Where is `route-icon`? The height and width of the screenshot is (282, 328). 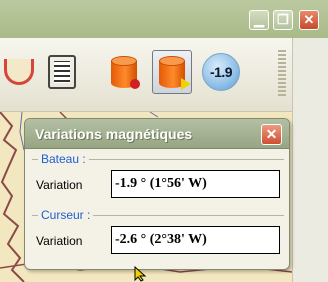
route-icon is located at coordinates (125, 72).